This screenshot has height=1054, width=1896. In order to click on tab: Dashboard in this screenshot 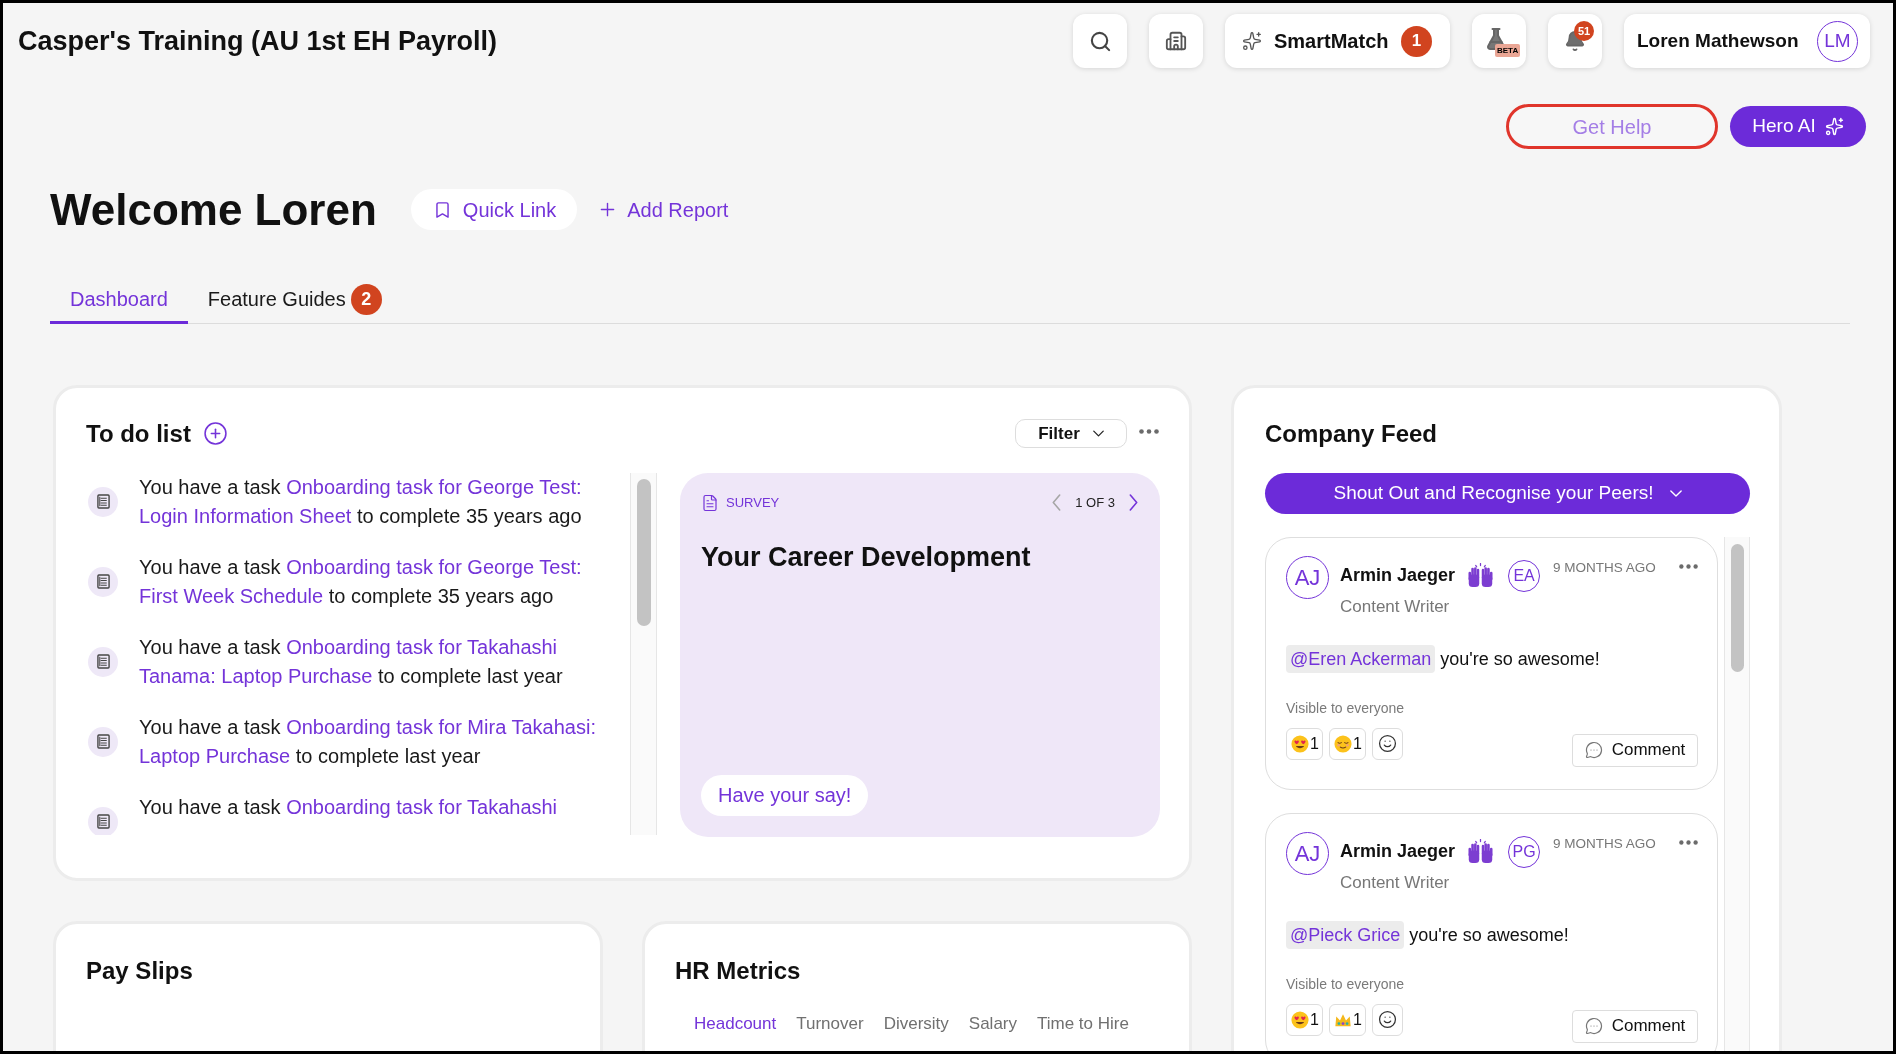, I will do `click(119, 300)`.